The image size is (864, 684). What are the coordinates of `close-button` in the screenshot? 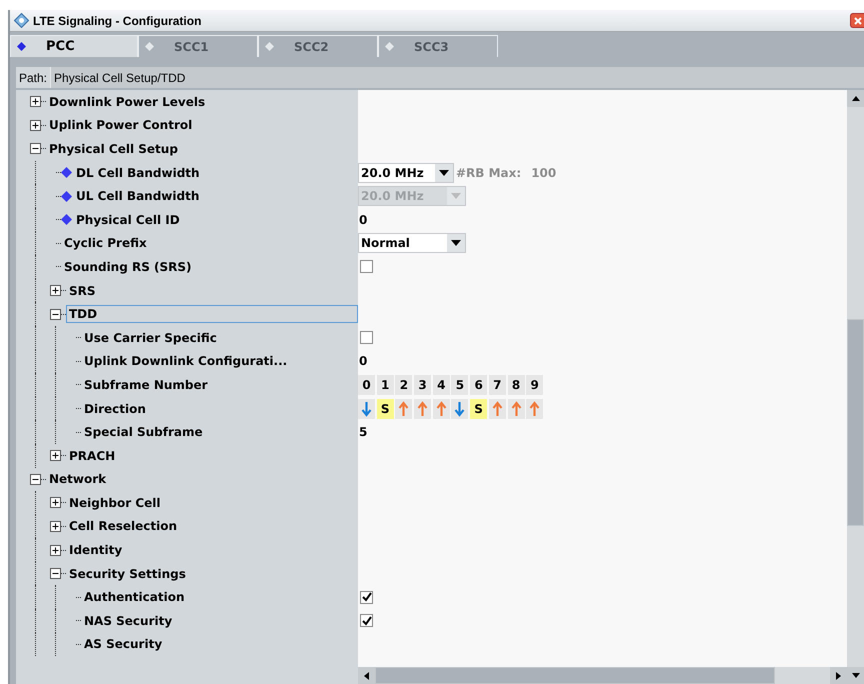 It's located at (857, 20).